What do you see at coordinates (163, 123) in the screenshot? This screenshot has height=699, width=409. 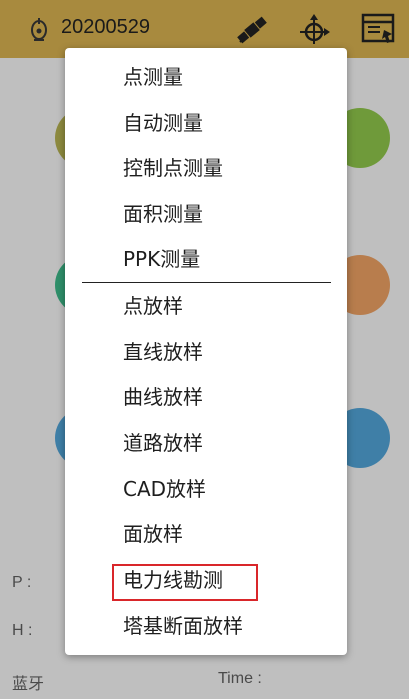 I see `menu-item-auto-survey: 自动测量` at bounding box center [163, 123].